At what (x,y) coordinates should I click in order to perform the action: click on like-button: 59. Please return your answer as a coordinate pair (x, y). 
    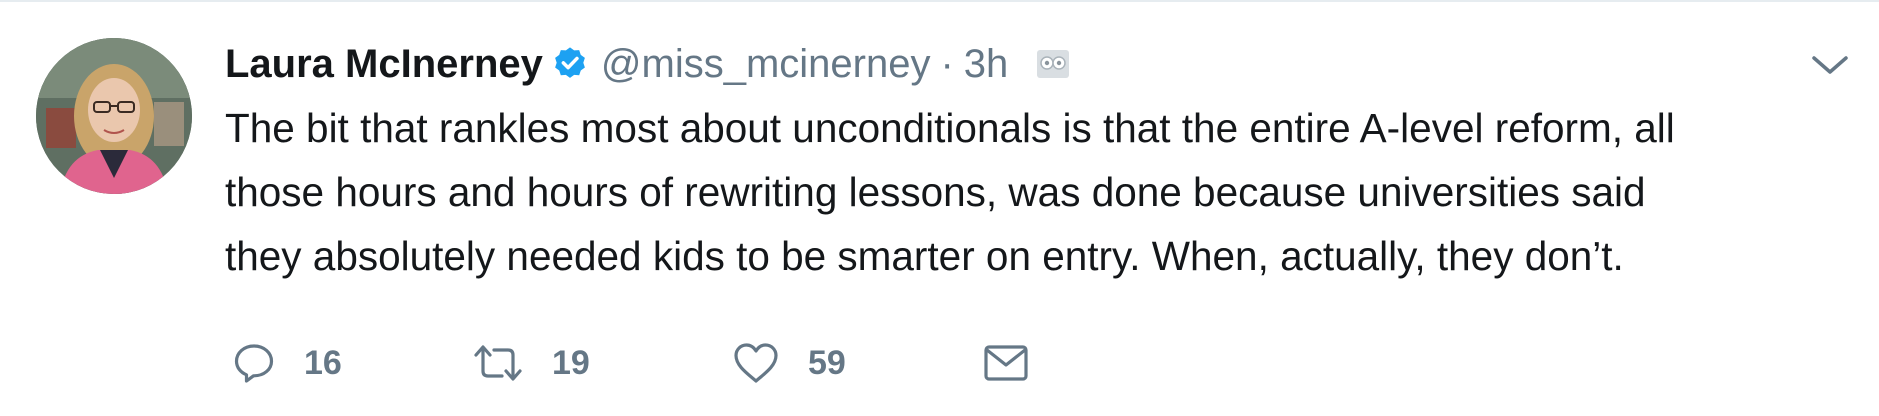
    Looking at the image, I should click on (857, 363).